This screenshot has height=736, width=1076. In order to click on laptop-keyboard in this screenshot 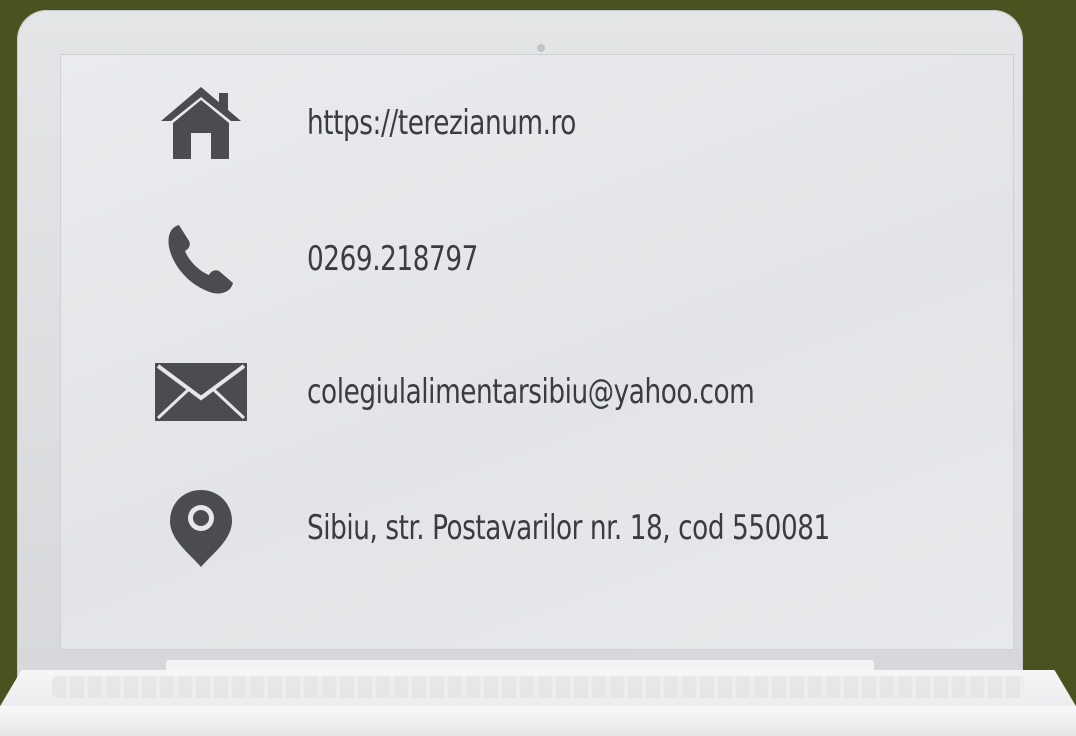, I will do `click(538, 687)`.